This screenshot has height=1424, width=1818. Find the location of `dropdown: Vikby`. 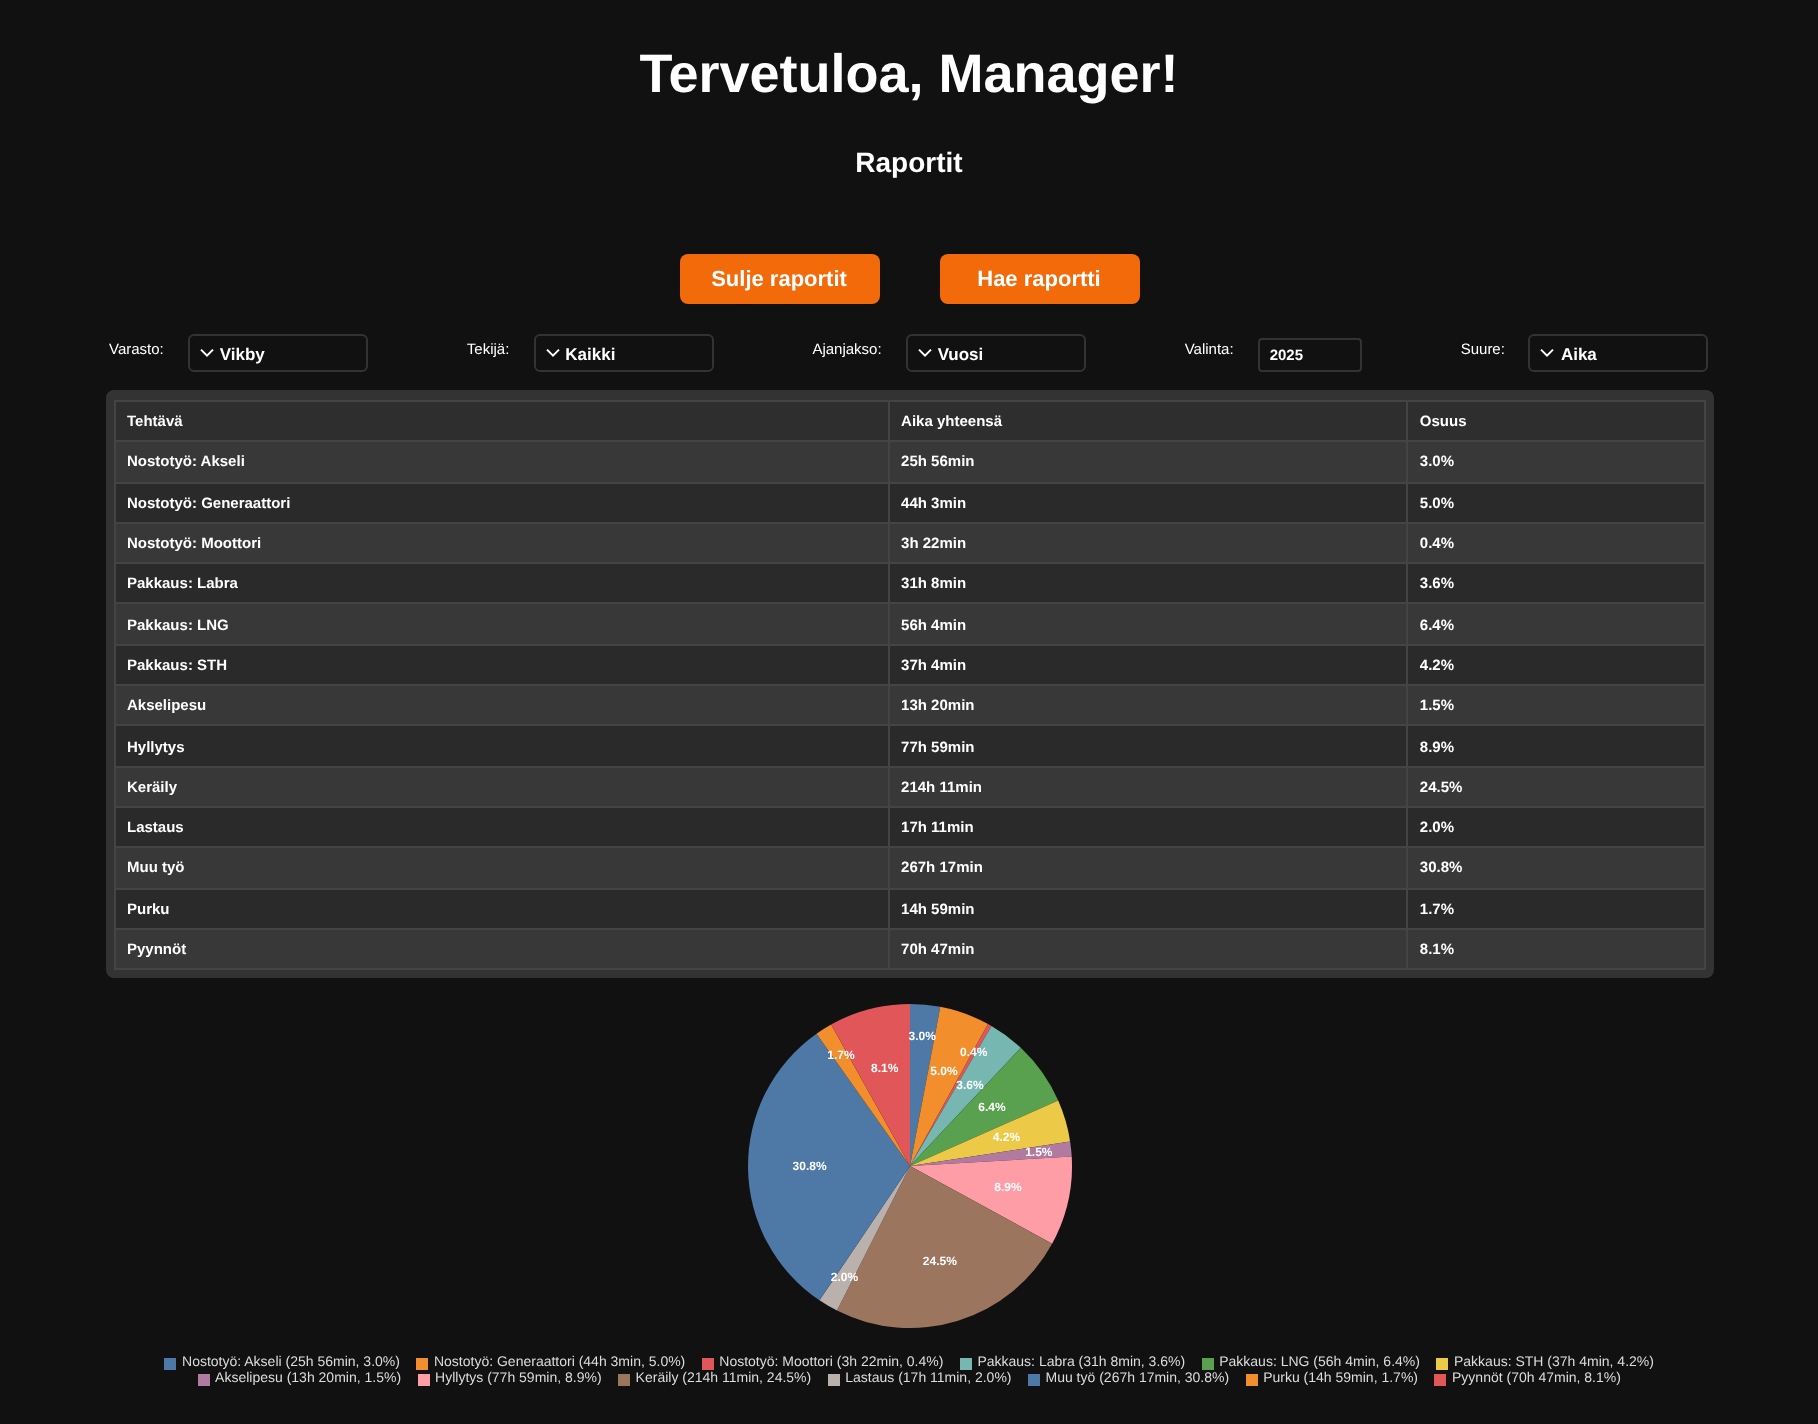

dropdown: Vikby is located at coordinates (277, 353).